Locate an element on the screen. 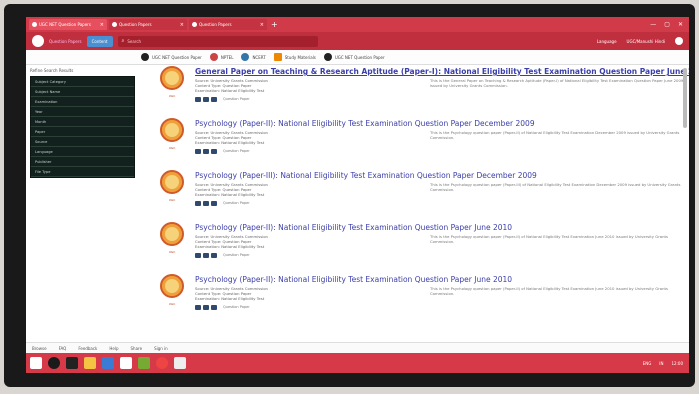  new-tab-icon: + is located at coordinates (274, 24).